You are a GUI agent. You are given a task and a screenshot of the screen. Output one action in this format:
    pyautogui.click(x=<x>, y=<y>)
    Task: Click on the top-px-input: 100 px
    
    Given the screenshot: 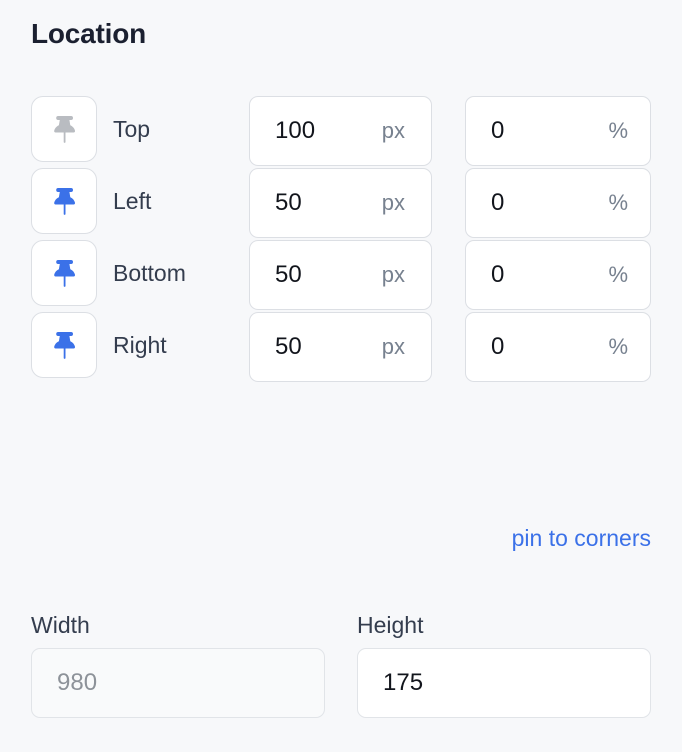 What is the action you would take?
    pyautogui.click(x=340, y=131)
    